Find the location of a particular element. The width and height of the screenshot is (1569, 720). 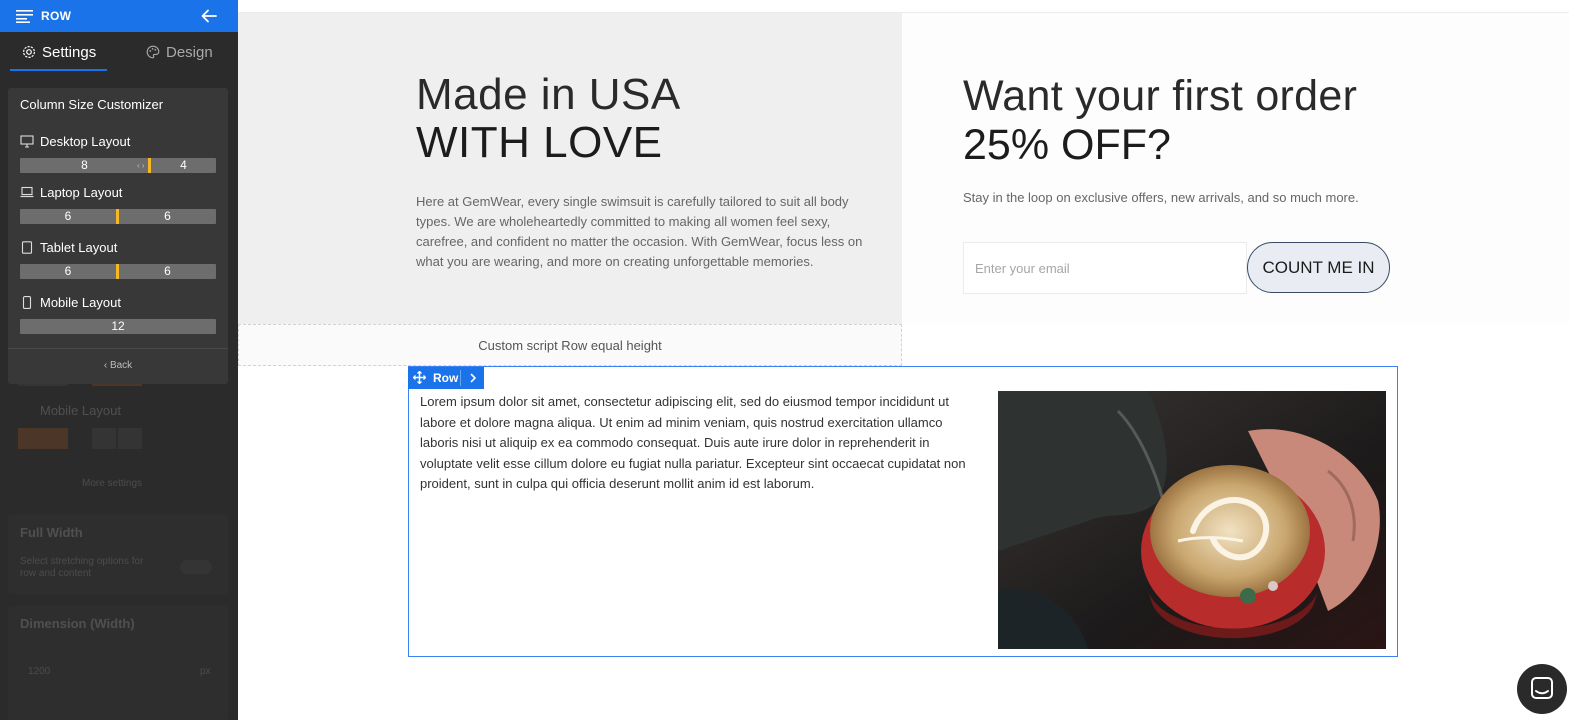

mobile-column-1-value: 12 is located at coordinates (118, 326).